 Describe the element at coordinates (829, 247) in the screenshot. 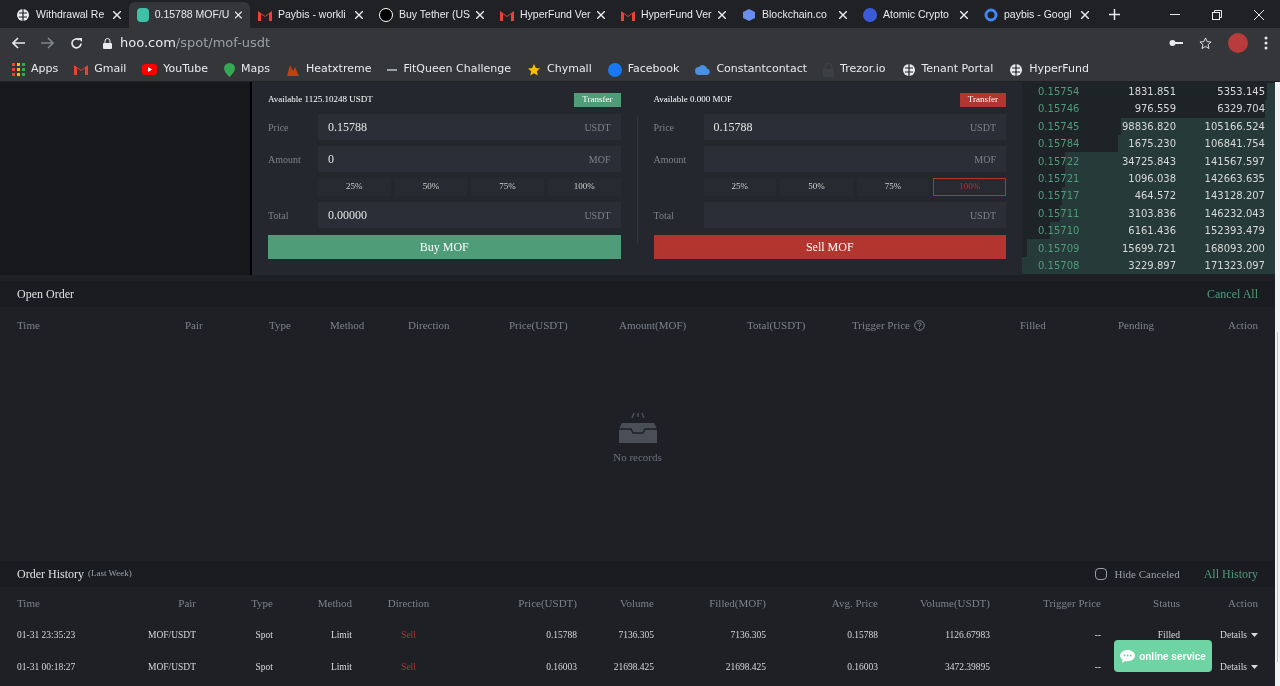

I see `sell-button: Sell MOF` at that location.